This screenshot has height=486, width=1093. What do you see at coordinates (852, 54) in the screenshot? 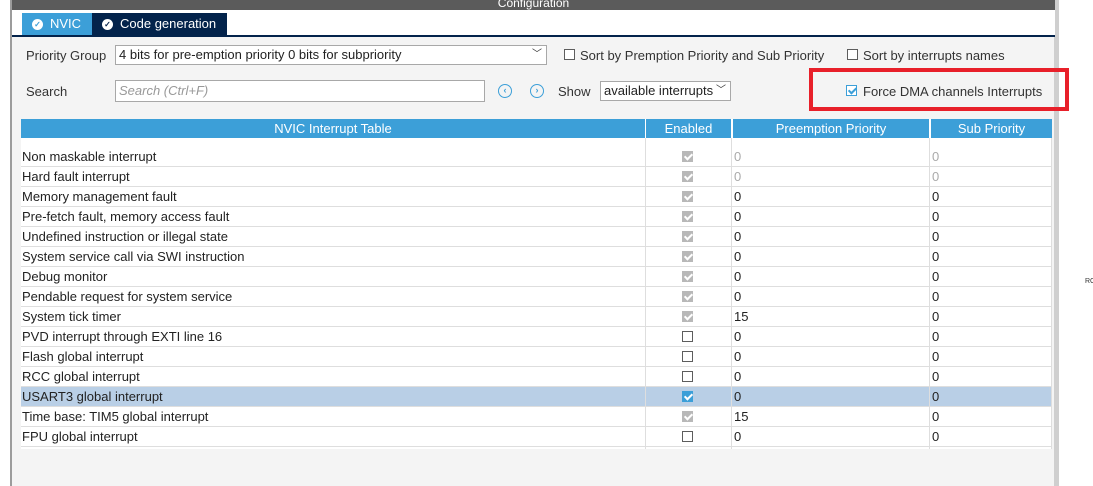
I see `sort-names-checkbox` at bounding box center [852, 54].